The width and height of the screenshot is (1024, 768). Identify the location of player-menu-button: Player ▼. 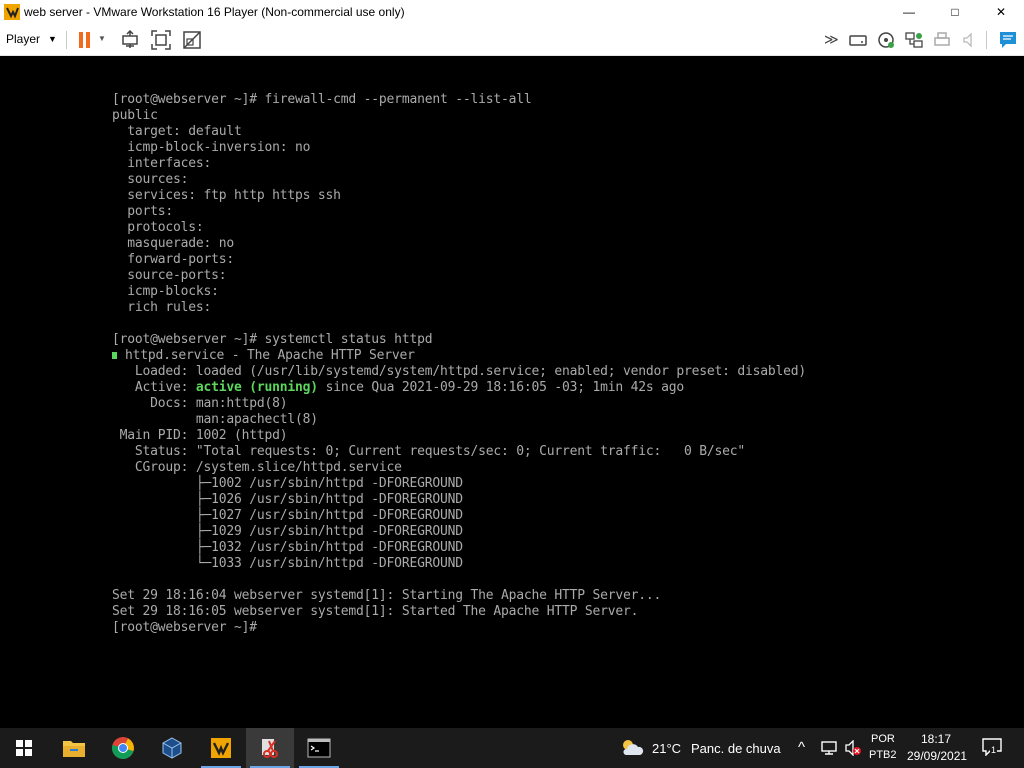
(31, 39).